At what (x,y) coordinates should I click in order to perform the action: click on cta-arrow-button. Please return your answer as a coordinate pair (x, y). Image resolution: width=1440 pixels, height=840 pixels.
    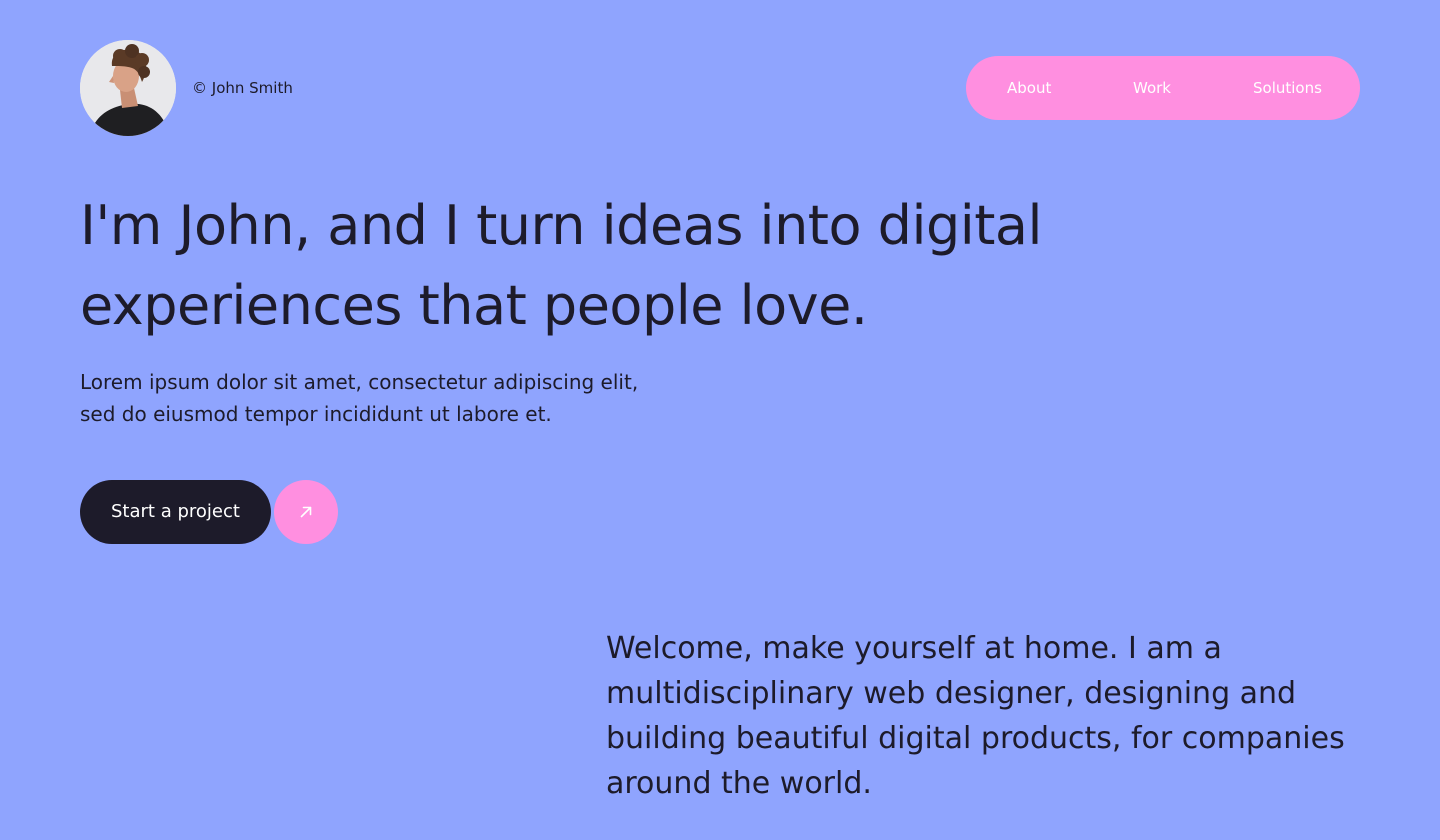
    Looking at the image, I should click on (305, 512).